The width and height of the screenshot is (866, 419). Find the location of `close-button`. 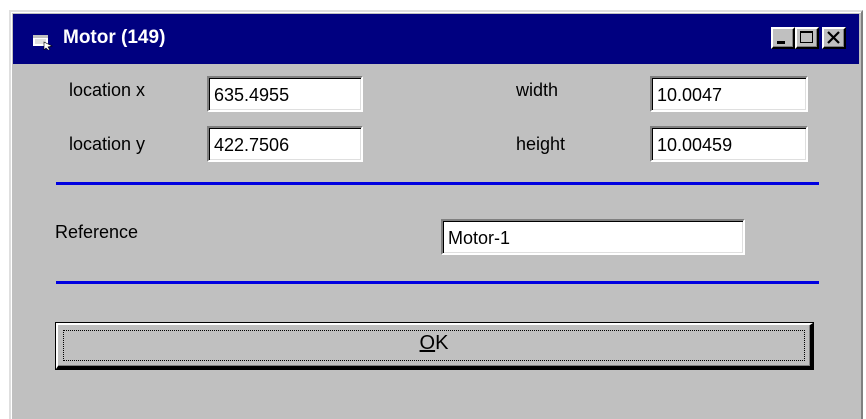

close-button is located at coordinates (834, 38).